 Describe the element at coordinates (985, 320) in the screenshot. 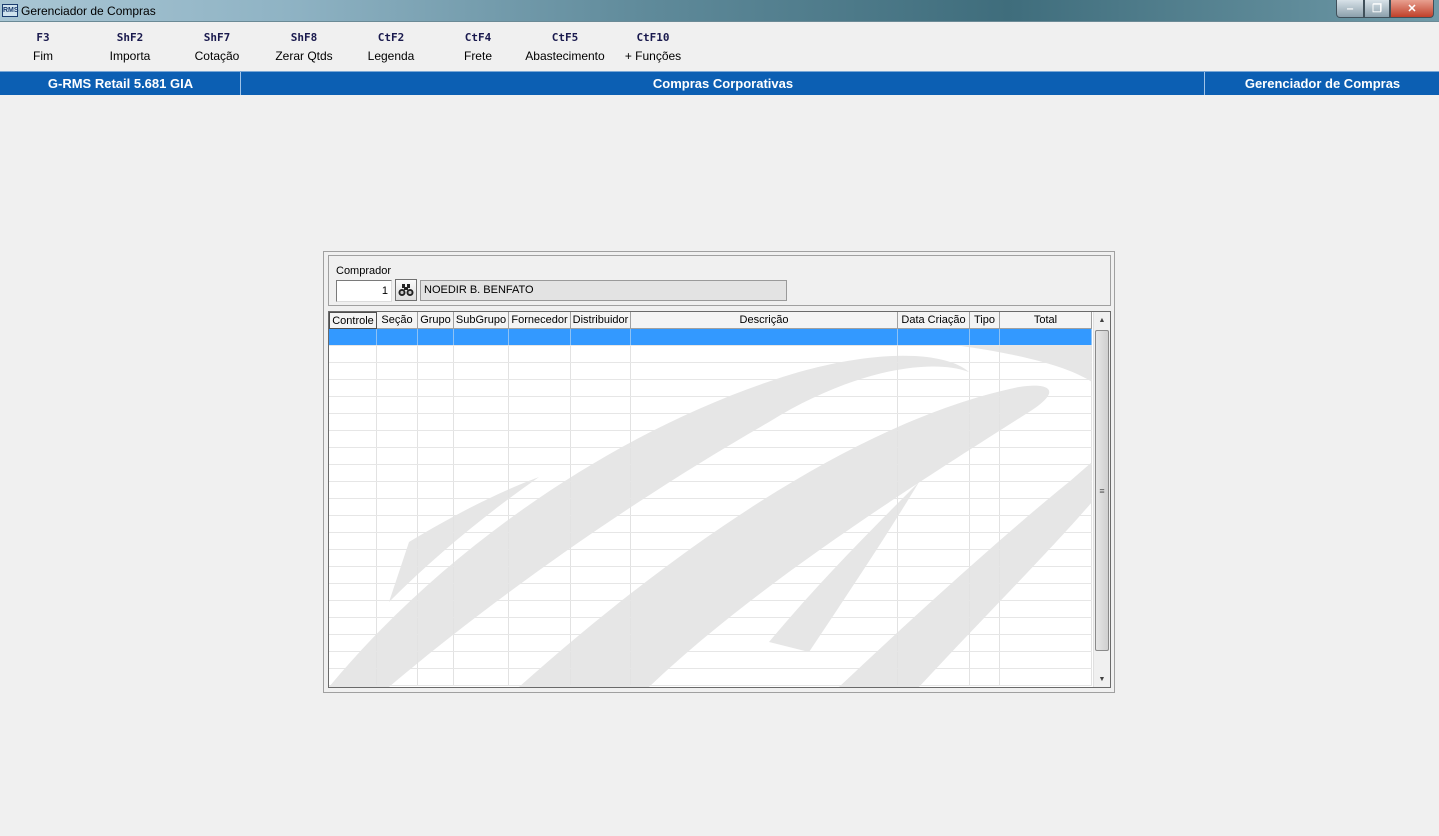

I see `col-header-tipo: Tipo` at that location.